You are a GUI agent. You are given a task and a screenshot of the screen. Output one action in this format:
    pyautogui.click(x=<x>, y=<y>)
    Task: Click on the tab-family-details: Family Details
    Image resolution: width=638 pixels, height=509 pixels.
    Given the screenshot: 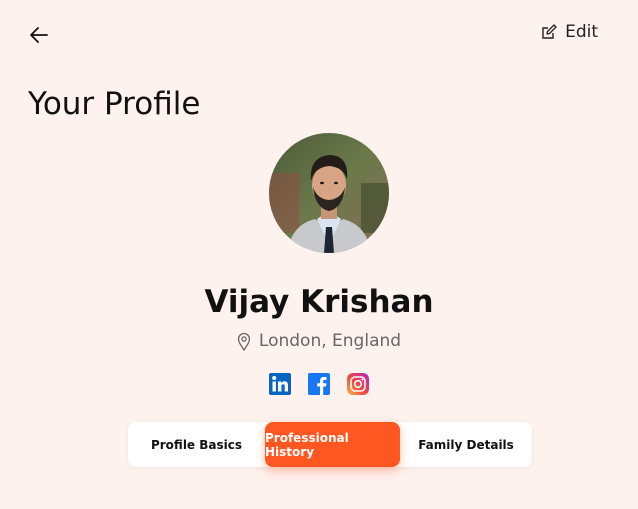 What is the action you would take?
    pyautogui.click(x=466, y=444)
    